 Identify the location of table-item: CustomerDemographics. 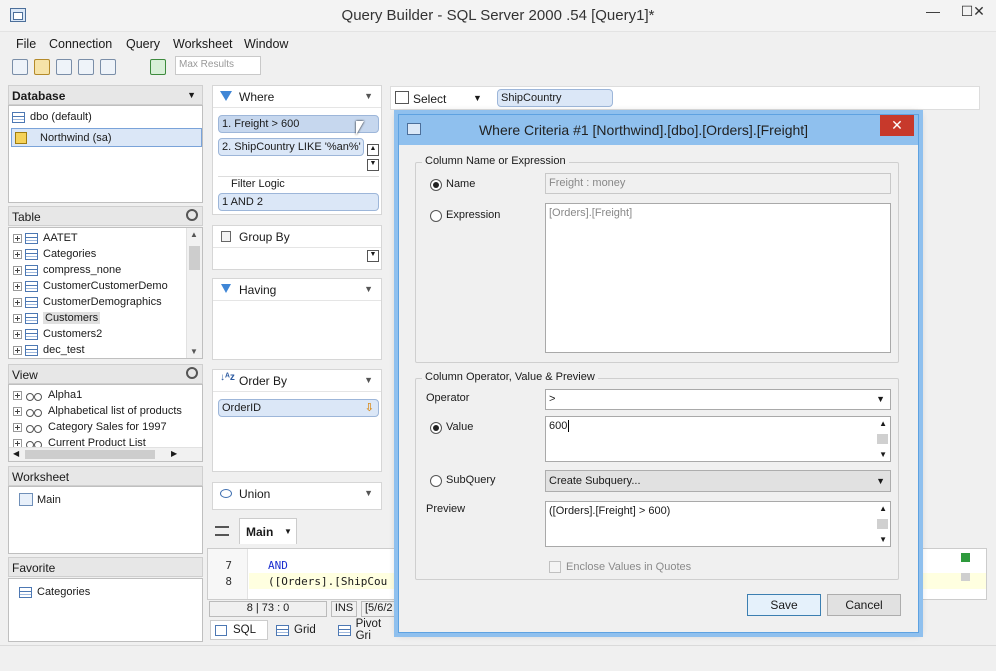
(87, 302).